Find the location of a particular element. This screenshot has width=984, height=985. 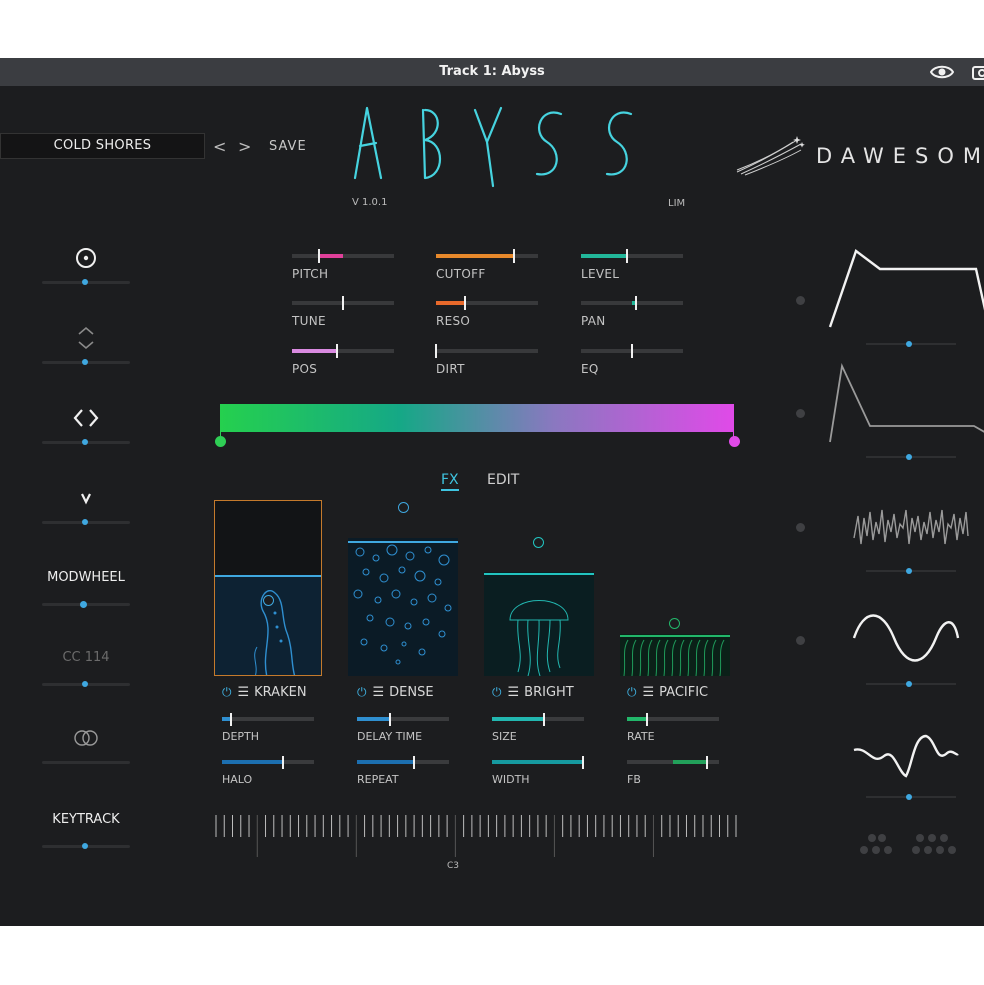

mod-source-down is located at coordinates (86, 506).